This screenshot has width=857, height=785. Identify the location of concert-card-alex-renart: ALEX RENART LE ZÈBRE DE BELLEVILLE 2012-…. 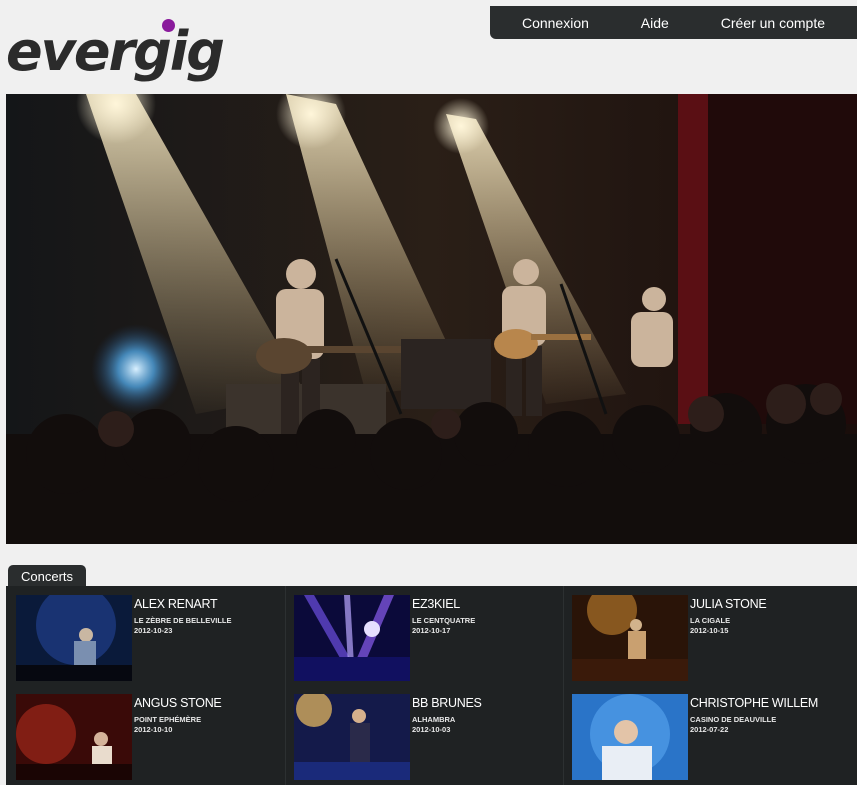
(151, 640).